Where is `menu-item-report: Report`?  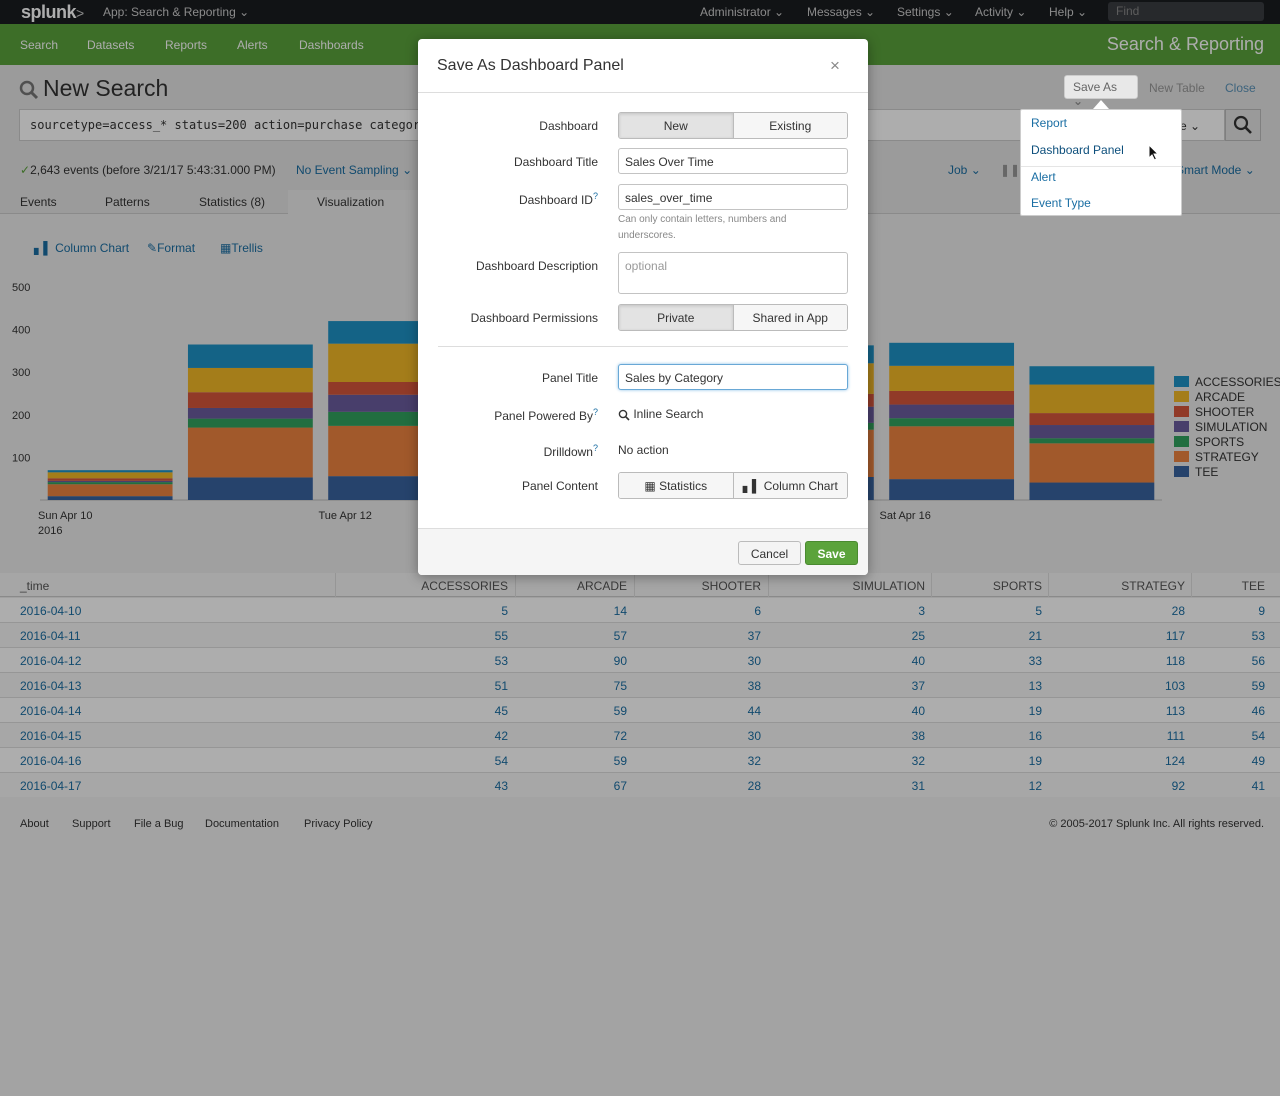
menu-item-report: Report is located at coordinates (1049, 123).